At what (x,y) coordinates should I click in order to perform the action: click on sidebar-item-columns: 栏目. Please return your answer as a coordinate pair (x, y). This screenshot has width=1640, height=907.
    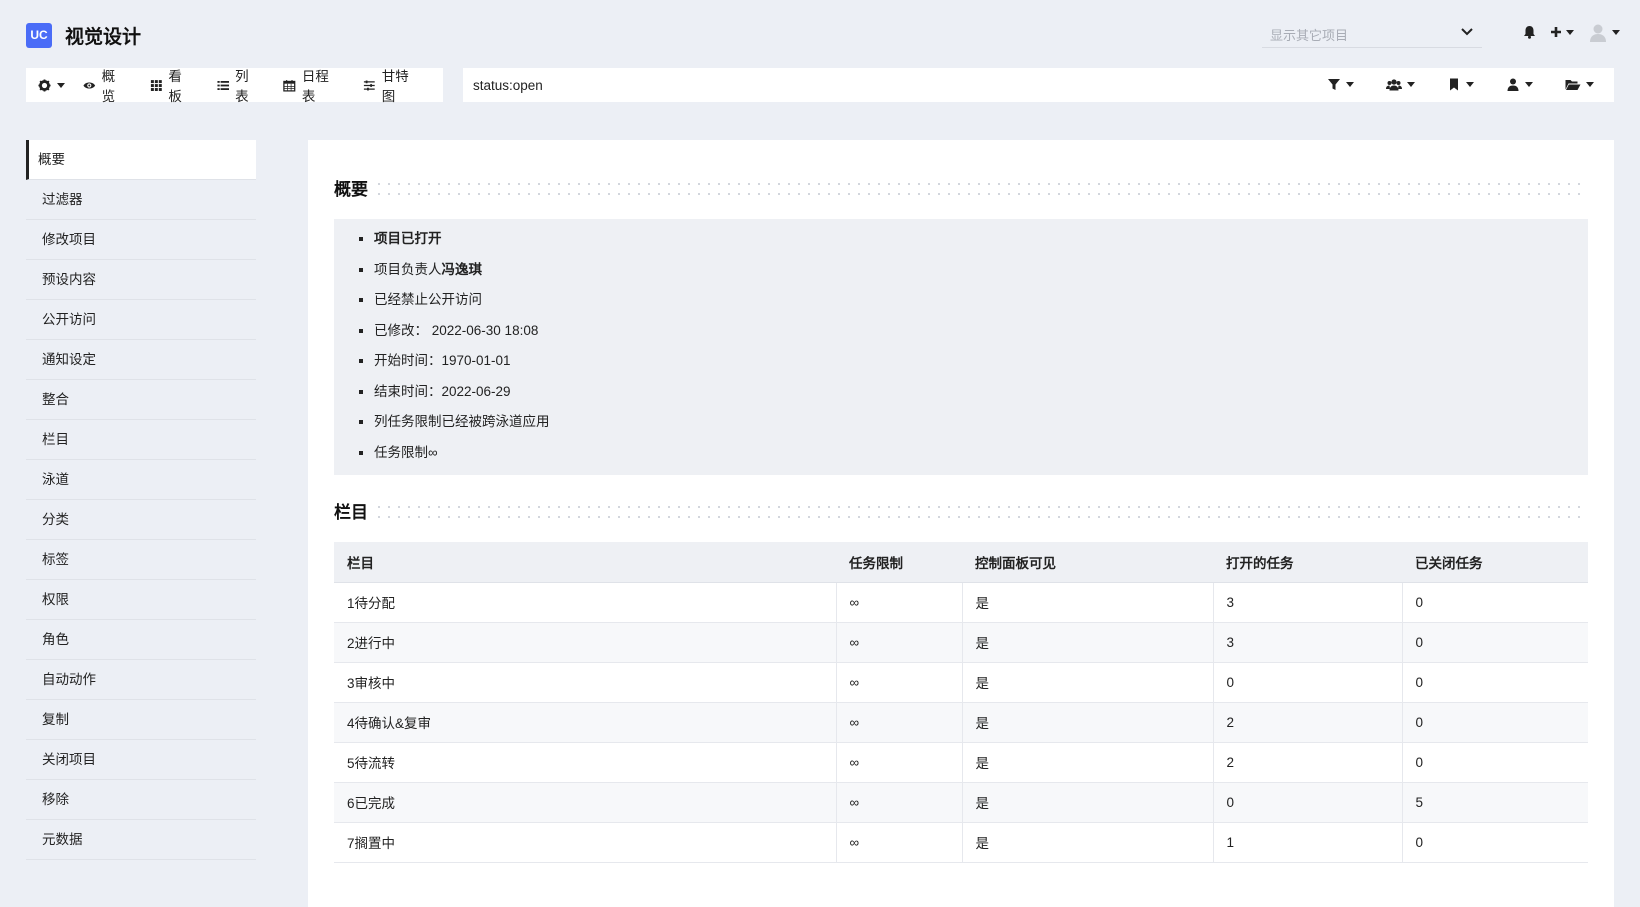
    Looking at the image, I should click on (141, 440).